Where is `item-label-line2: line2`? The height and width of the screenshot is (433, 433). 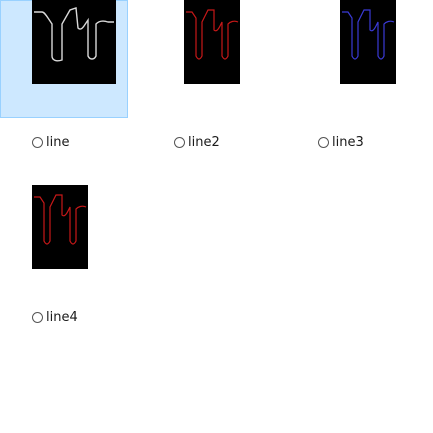 item-label-line2: line2 is located at coordinates (197, 142).